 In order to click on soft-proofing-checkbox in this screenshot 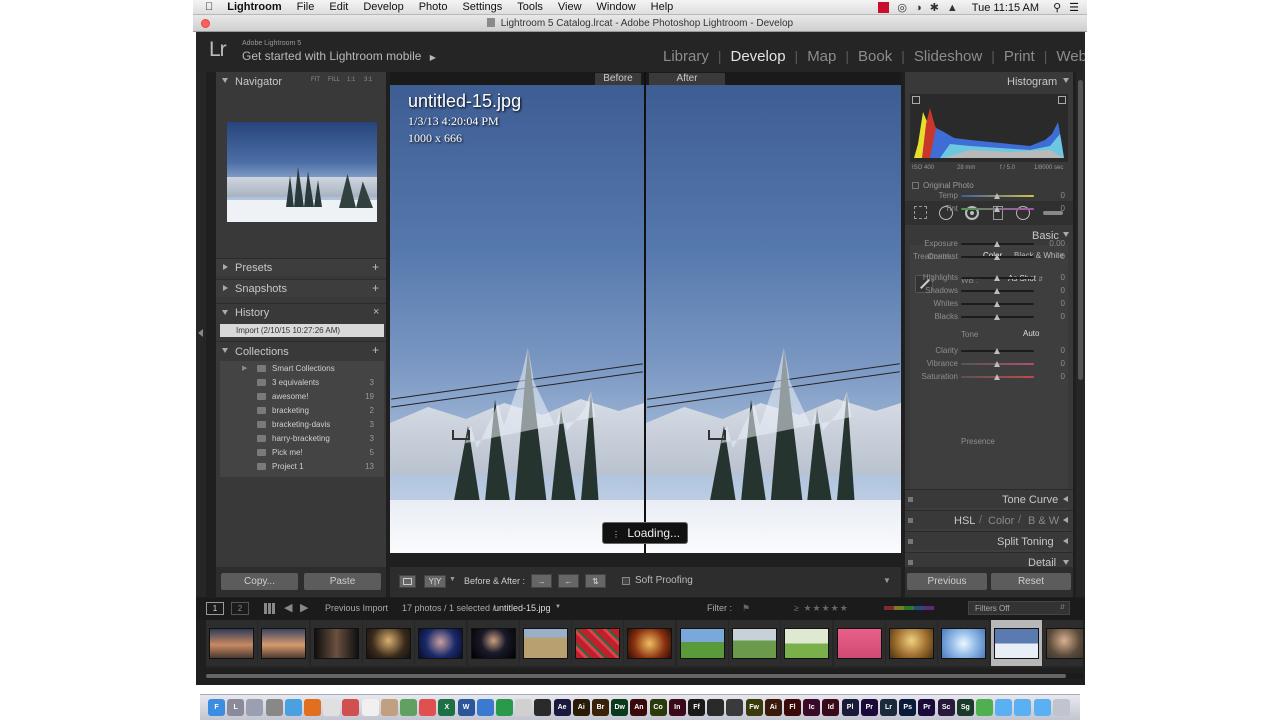, I will do `click(626, 581)`.